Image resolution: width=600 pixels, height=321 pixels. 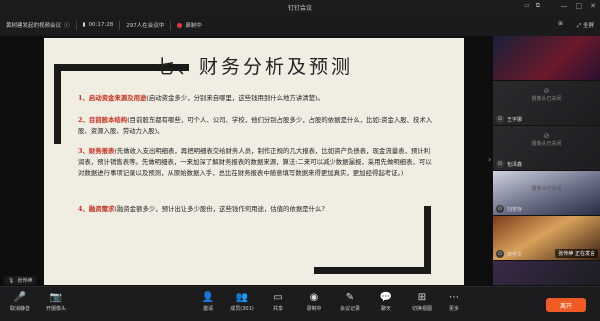 I want to click on share-button: ▭ 共享, so click(x=278, y=301).